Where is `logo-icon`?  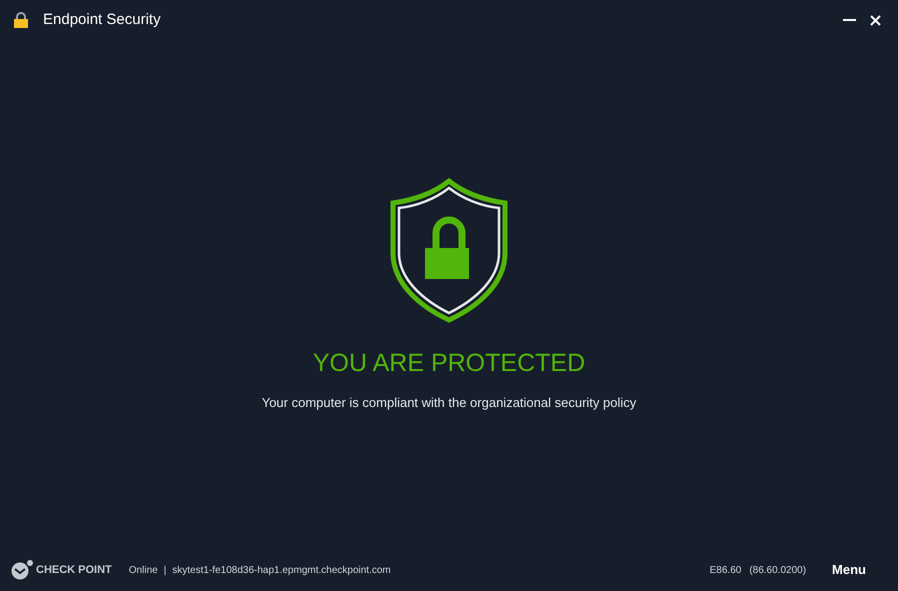
logo-icon is located at coordinates (22, 570).